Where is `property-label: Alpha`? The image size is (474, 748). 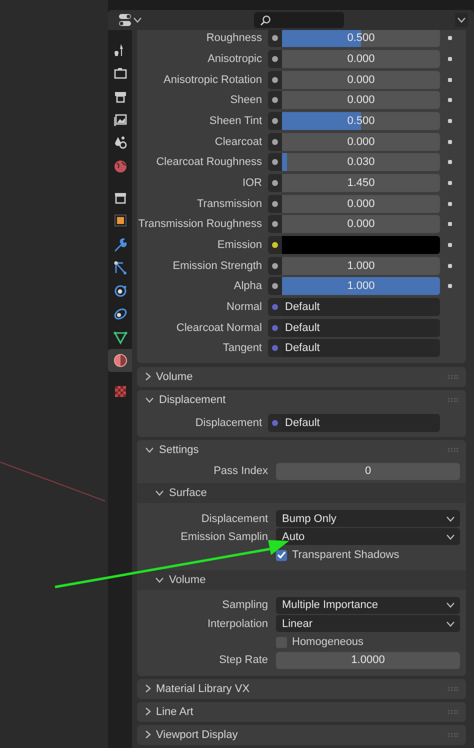
property-label: Alpha is located at coordinates (247, 286).